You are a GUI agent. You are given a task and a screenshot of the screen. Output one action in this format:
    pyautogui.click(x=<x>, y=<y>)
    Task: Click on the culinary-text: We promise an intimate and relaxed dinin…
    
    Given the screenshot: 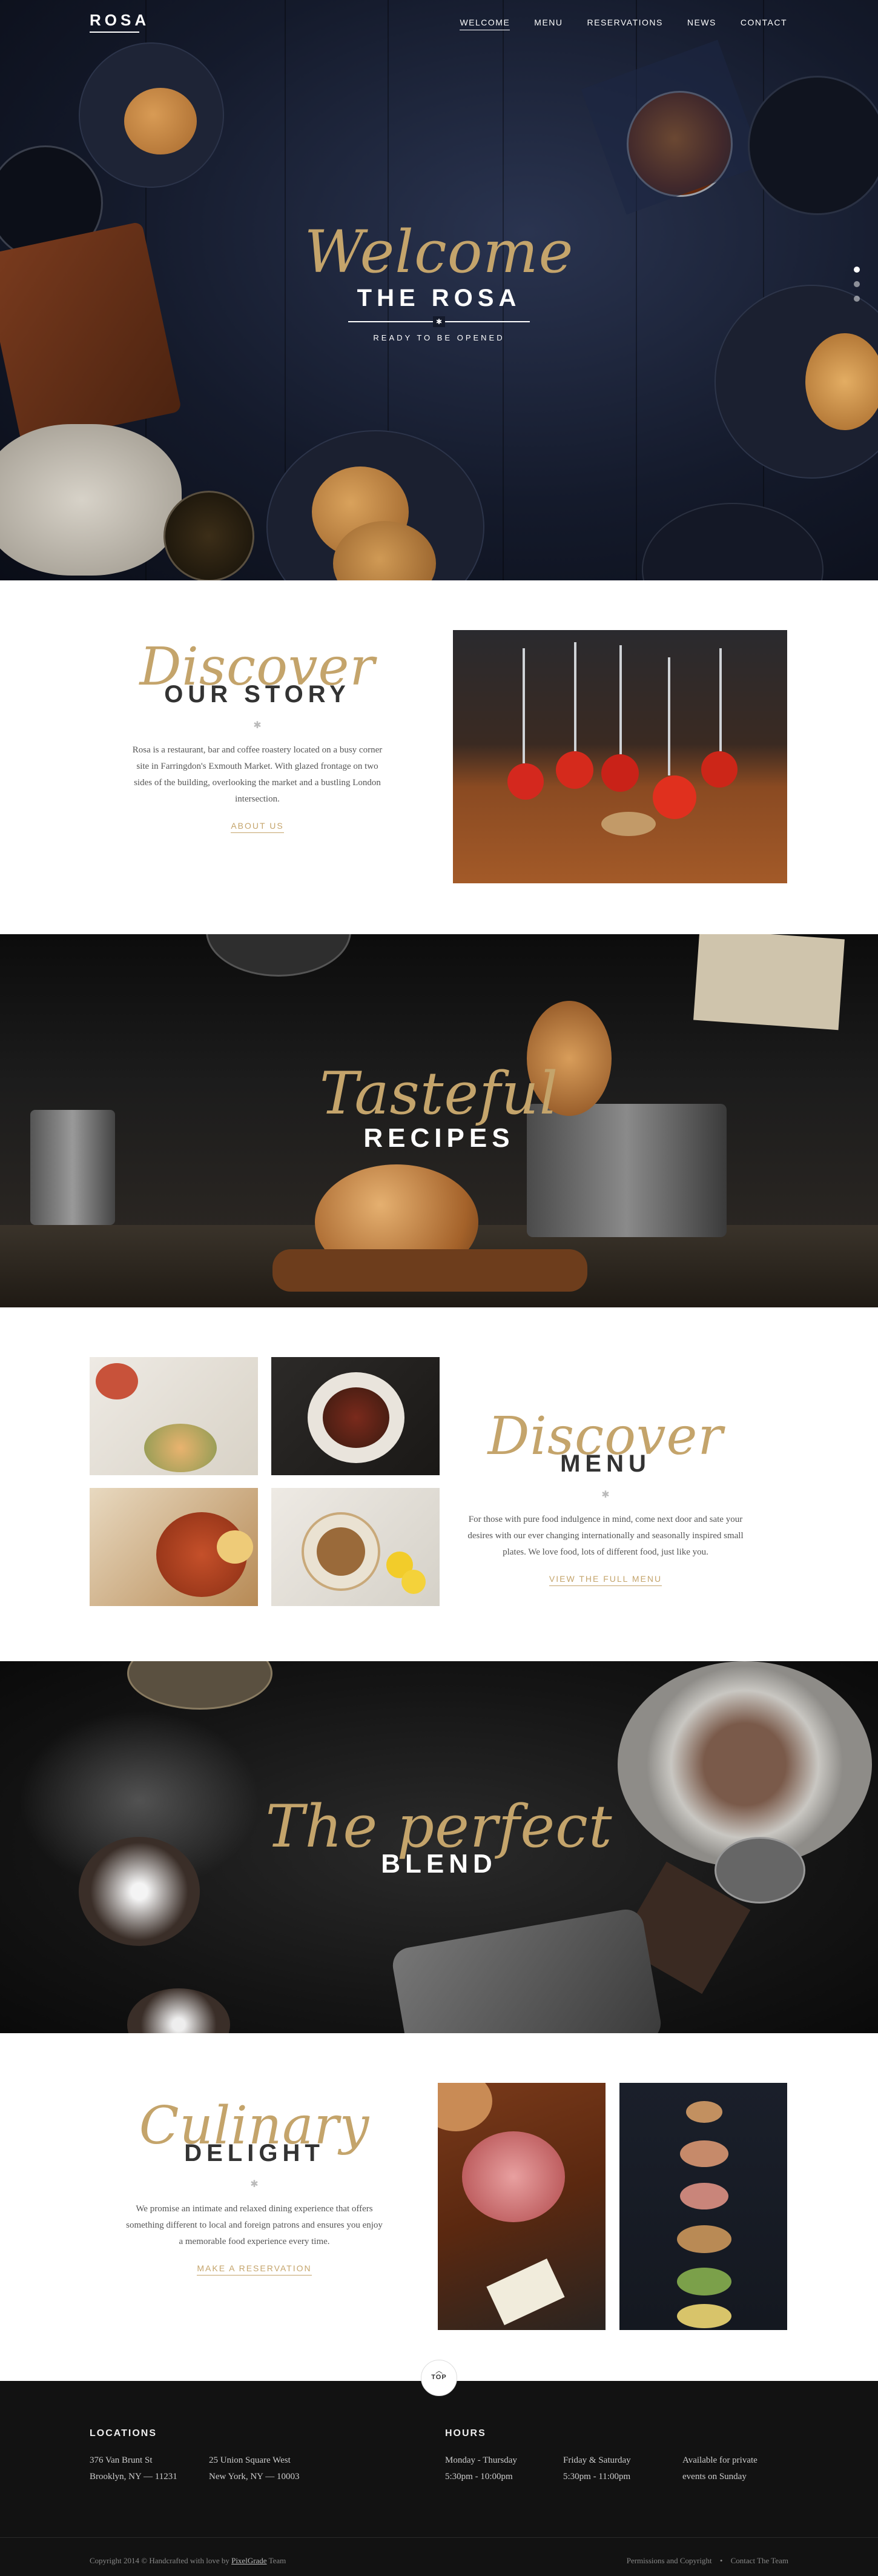 What is the action you would take?
    pyautogui.click(x=255, y=2225)
    